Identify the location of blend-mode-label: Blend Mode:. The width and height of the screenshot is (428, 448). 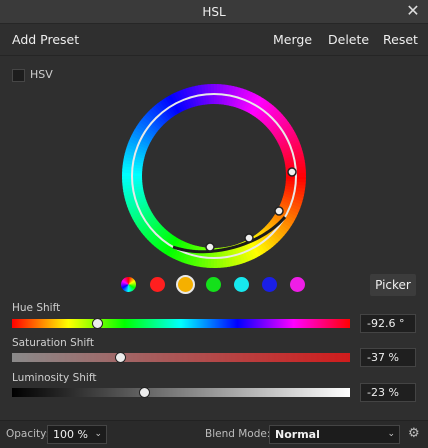
(238, 434).